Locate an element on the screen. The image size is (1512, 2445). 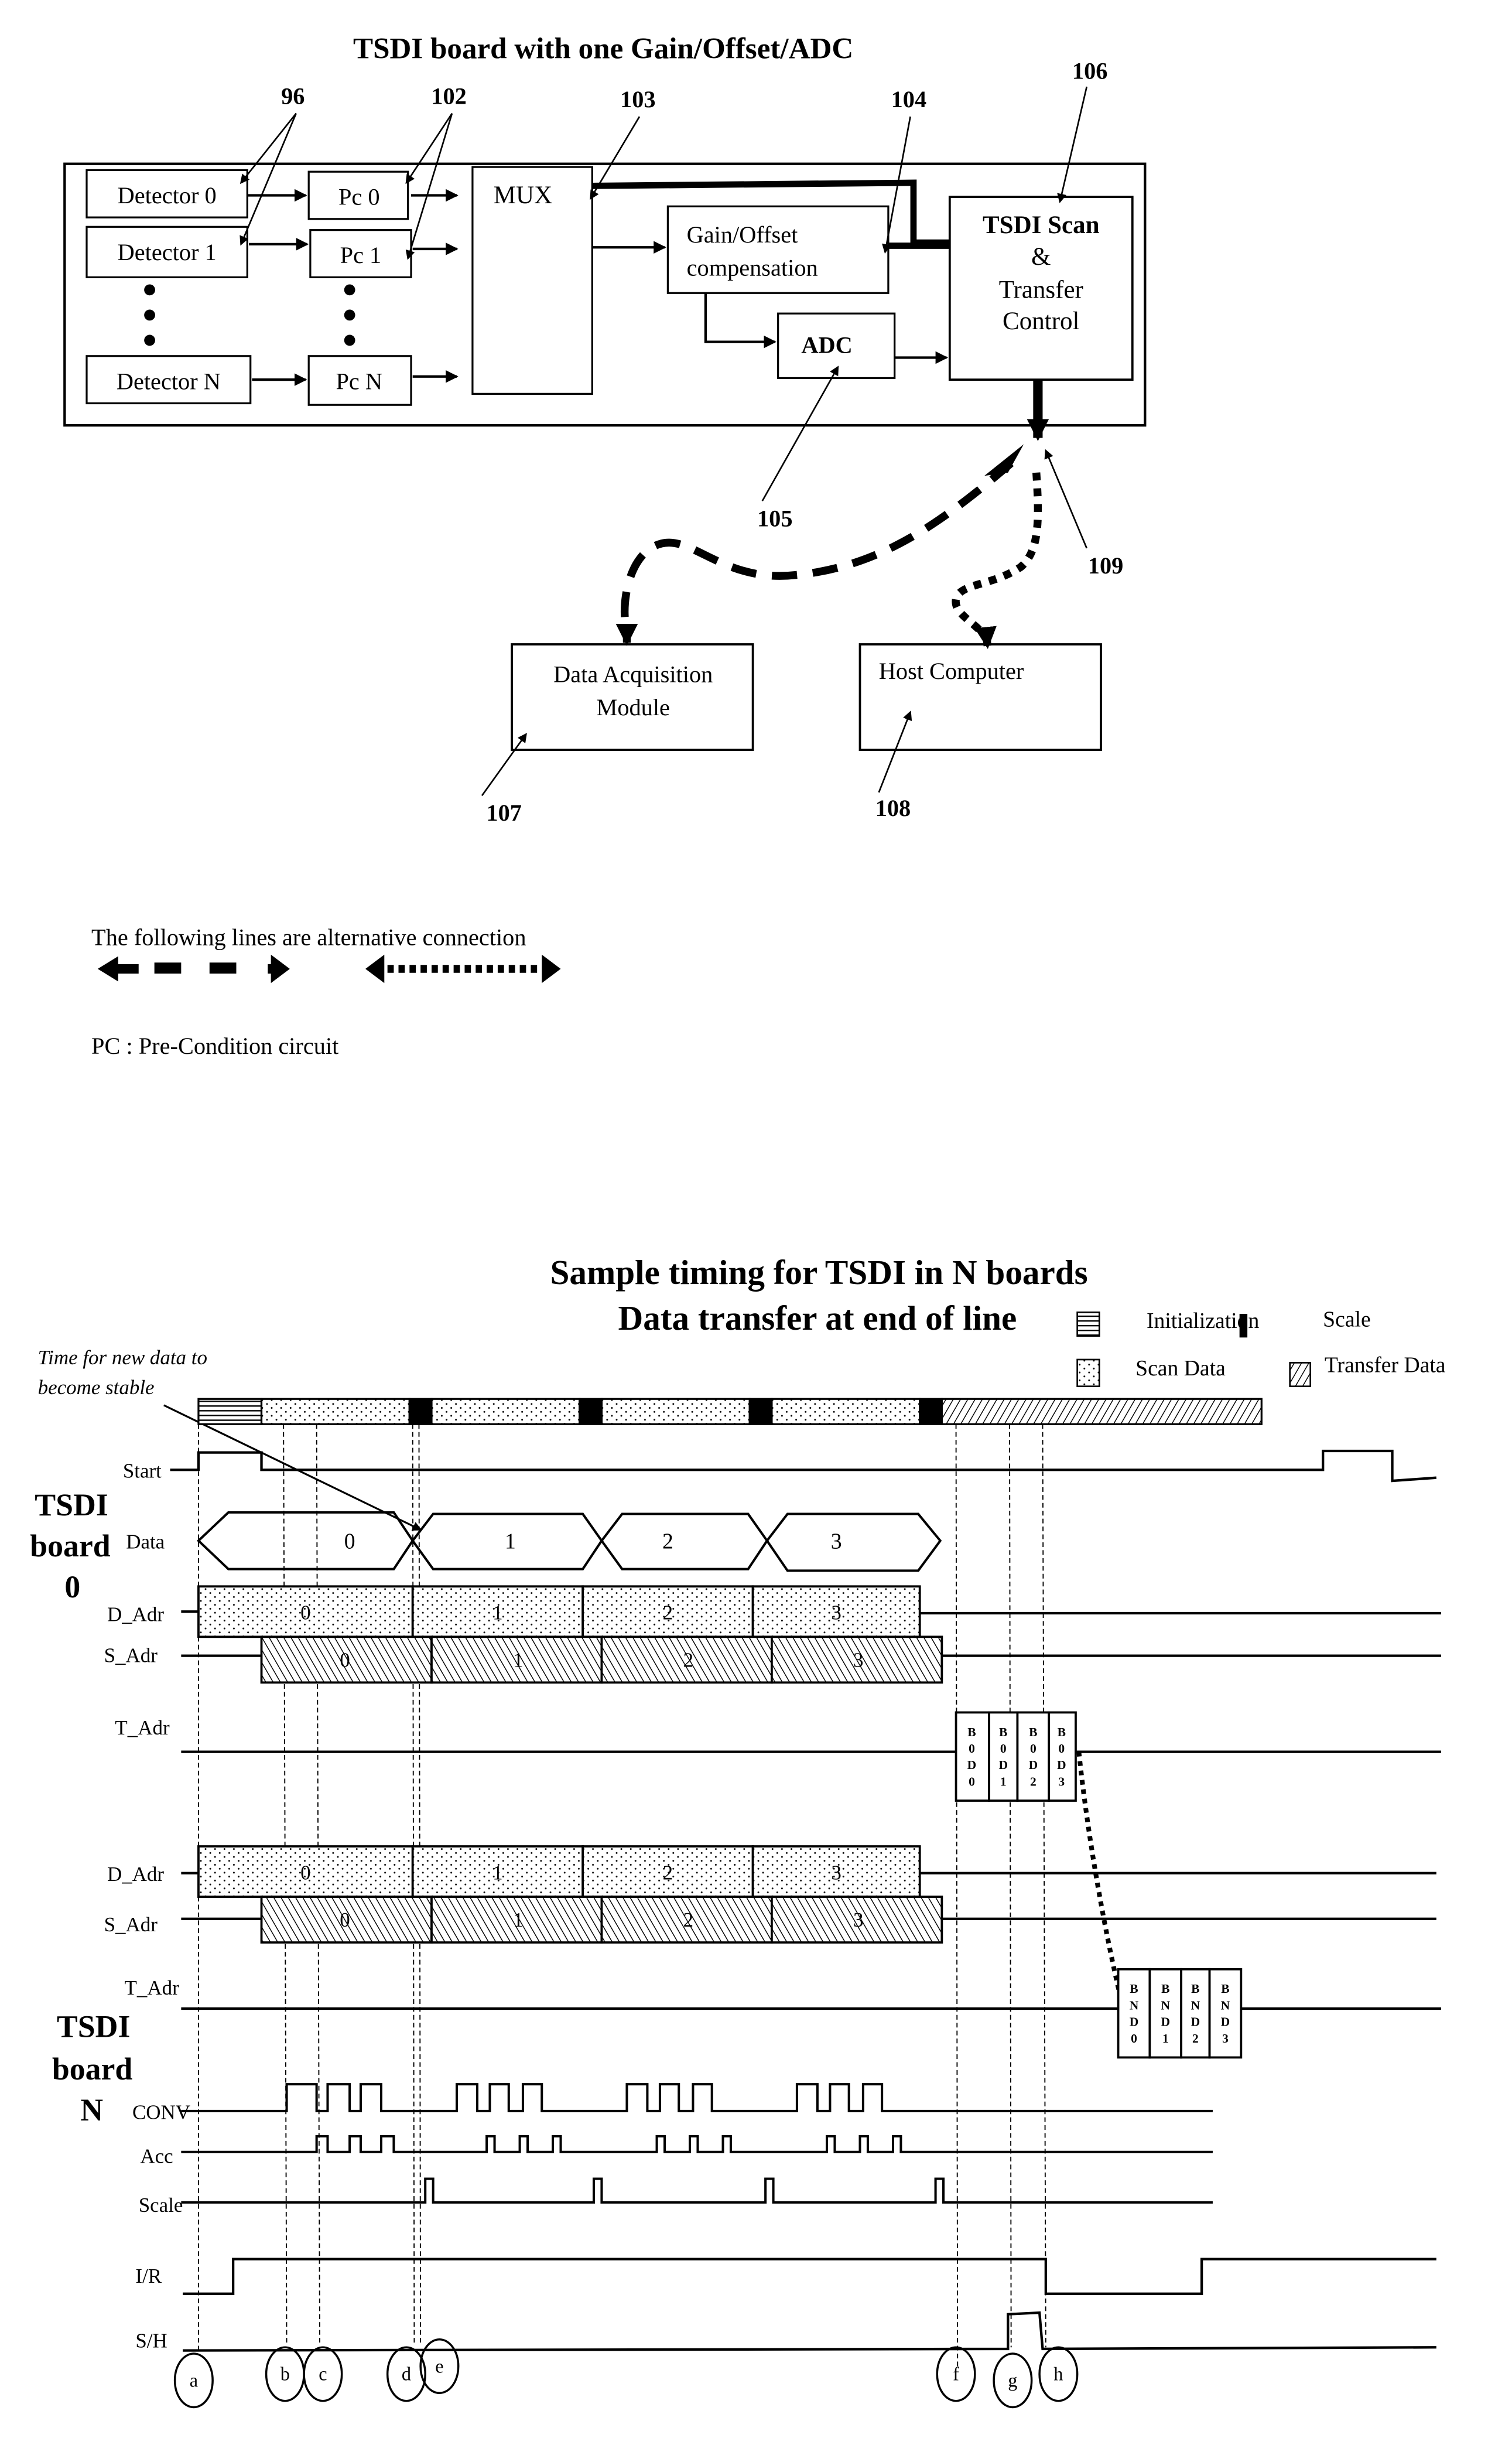
svg-text: Pc 0 is located at coordinates (359, 197).